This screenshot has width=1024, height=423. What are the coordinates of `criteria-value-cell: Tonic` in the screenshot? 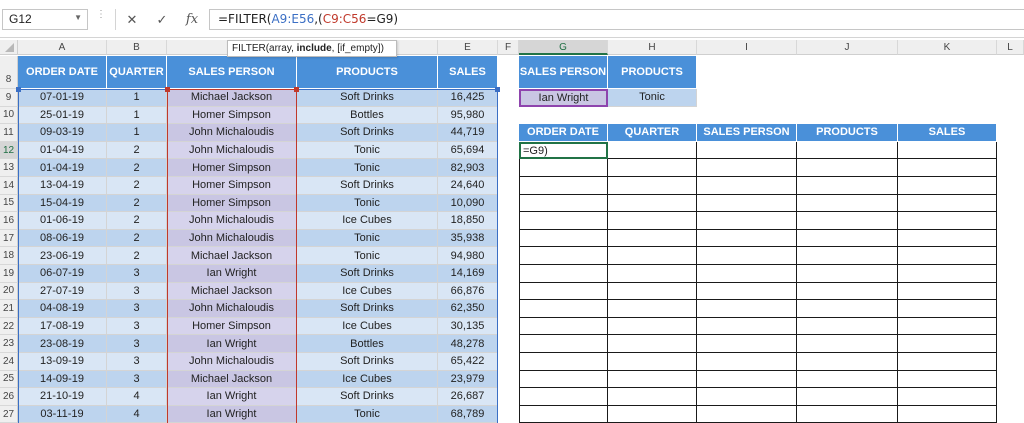 It's located at (652, 98).